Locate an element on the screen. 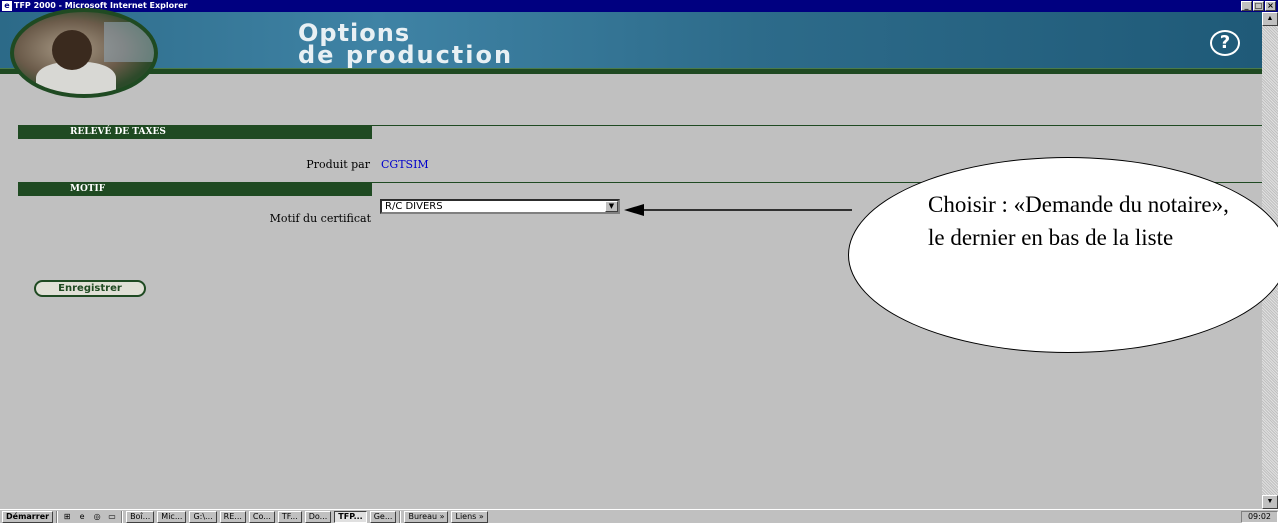 The height and width of the screenshot is (523, 1278). certificate-reason-label: Motif du certificat is located at coordinates (320, 218).